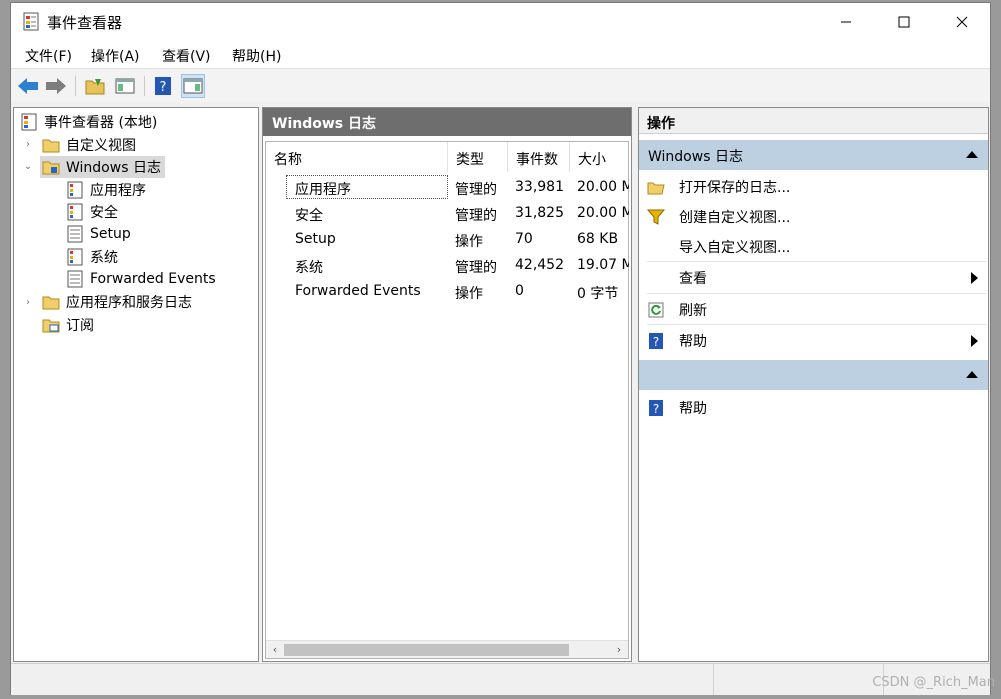  What do you see at coordinates (500, 86) in the screenshot?
I see `toolbar: ?` at bounding box center [500, 86].